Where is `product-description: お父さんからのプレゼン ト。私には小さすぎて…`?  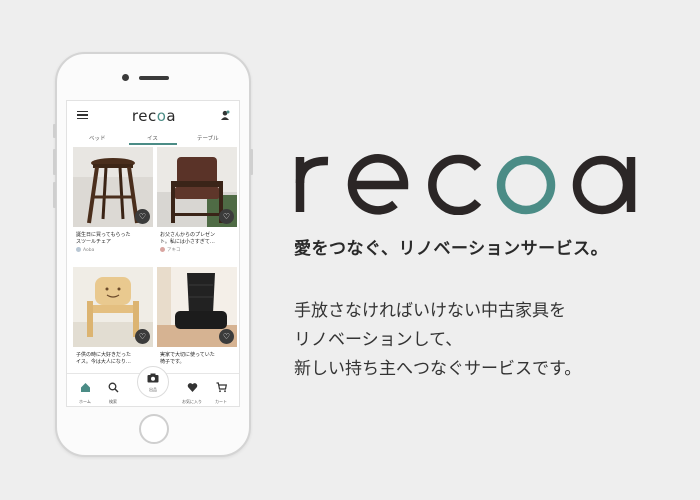 product-description: お父さんからのプレゼン ト。私には小さすぎて… is located at coordinates (188, 238).